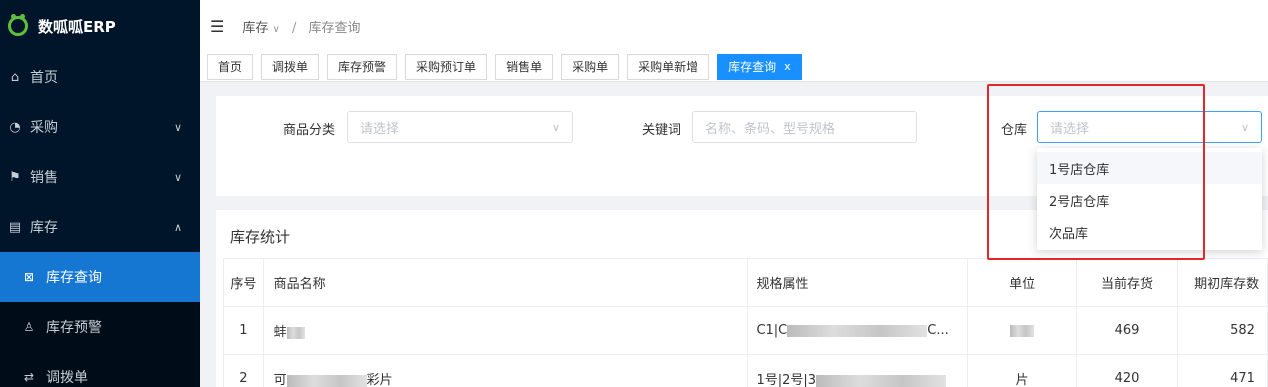  I want to click on purchase-icon: ◔, so click(15, 127).